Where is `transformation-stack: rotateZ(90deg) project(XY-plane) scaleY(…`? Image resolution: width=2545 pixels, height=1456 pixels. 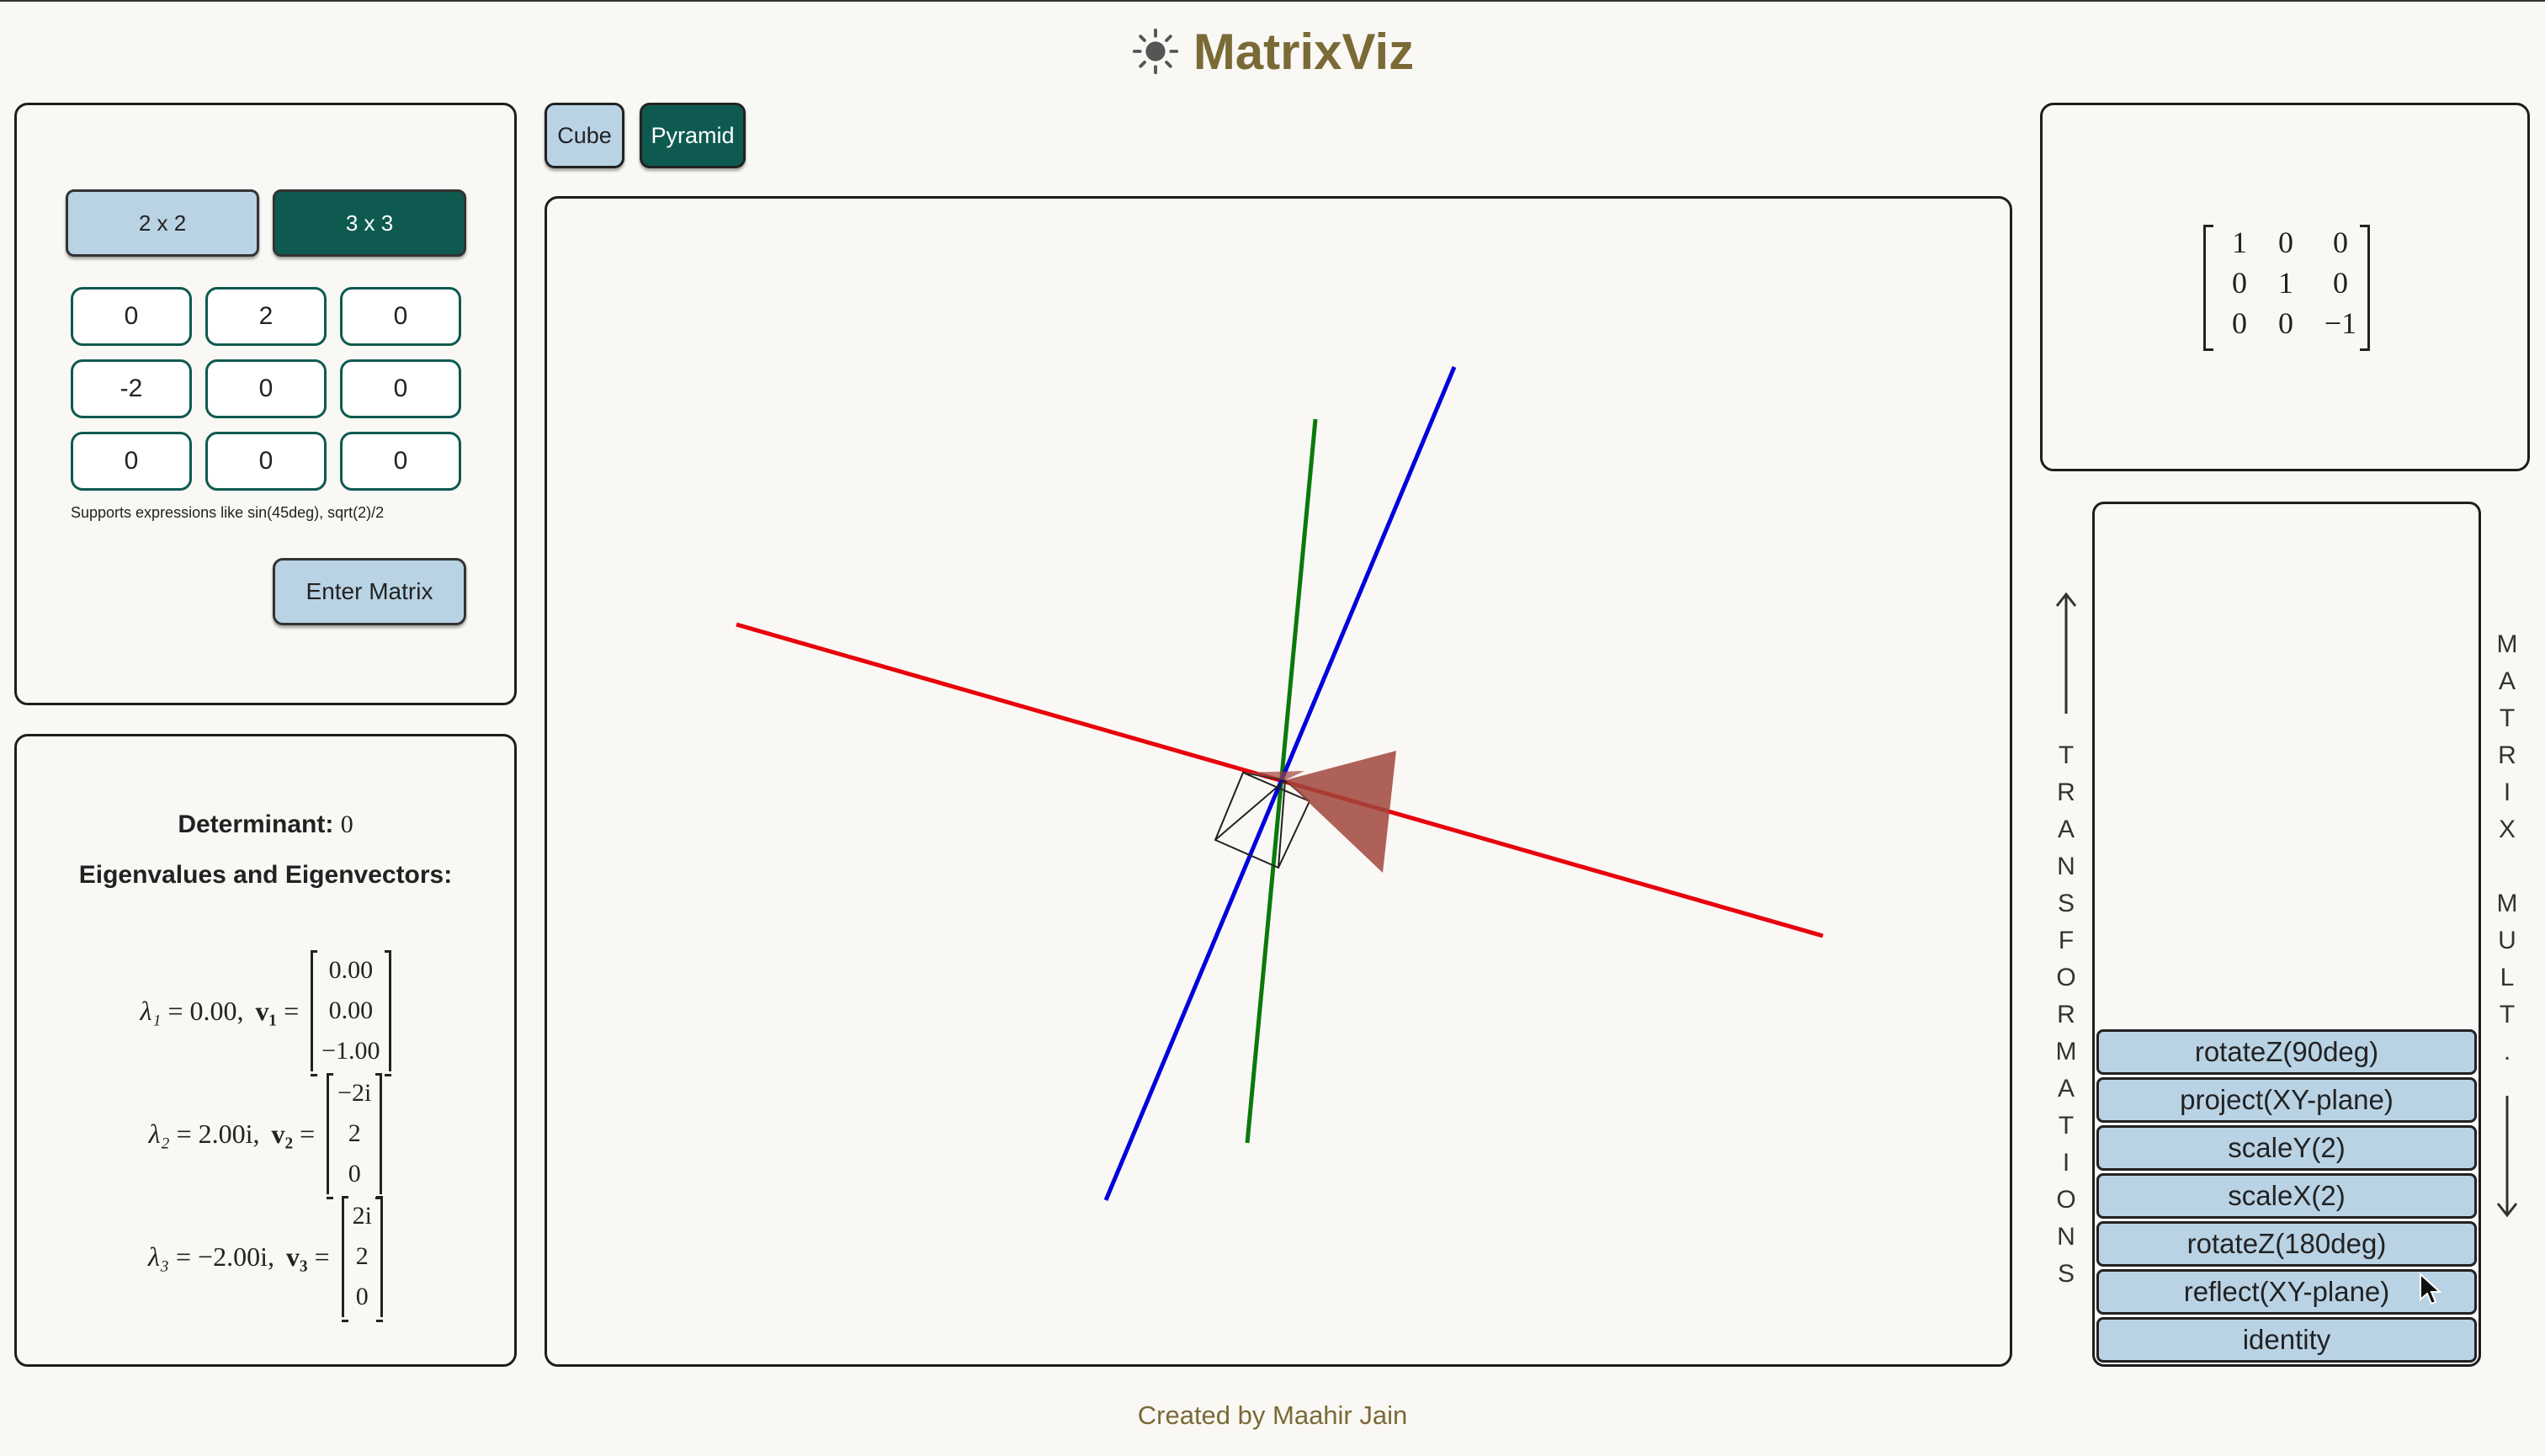
transformation-stack: rotateZ(90deg) project(XY-plane) scaleY(… is located at coordinates (2286, 934).